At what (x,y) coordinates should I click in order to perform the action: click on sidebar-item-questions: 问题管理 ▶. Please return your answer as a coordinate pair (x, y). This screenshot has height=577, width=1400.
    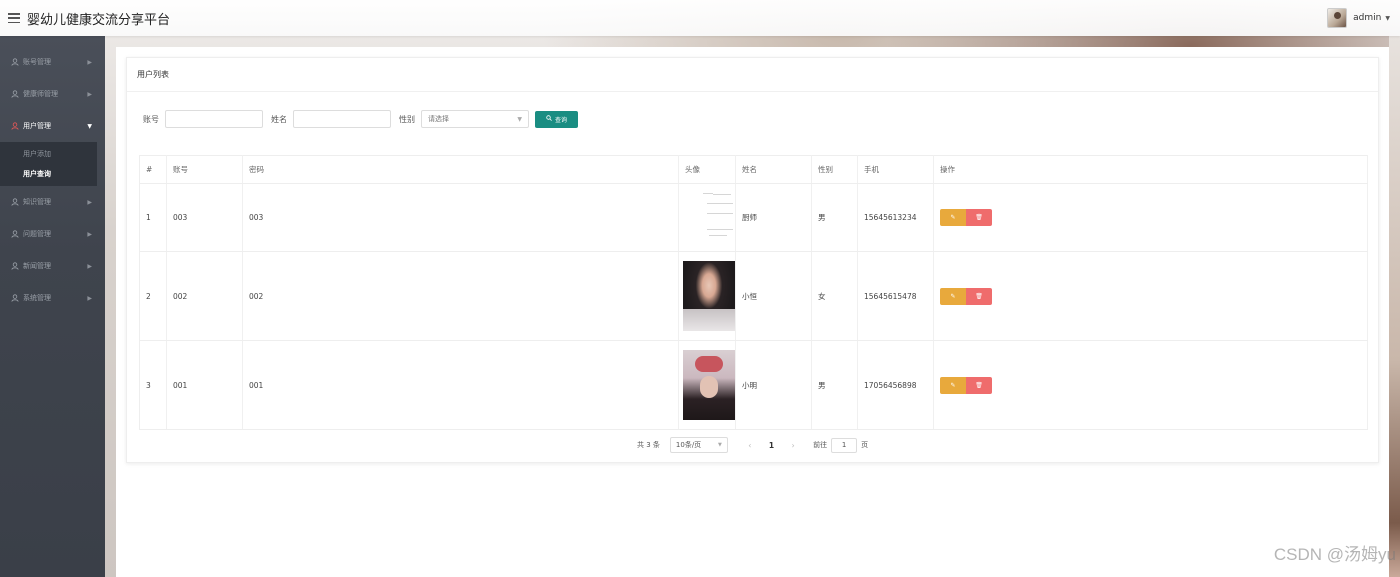
    Looking at the image, I should click on (52, 234).